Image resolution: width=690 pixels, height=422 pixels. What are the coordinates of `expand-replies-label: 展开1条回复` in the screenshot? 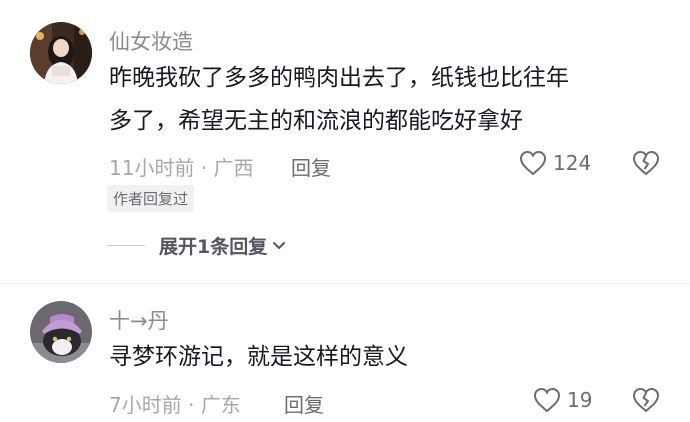 It's located at (213, 247).